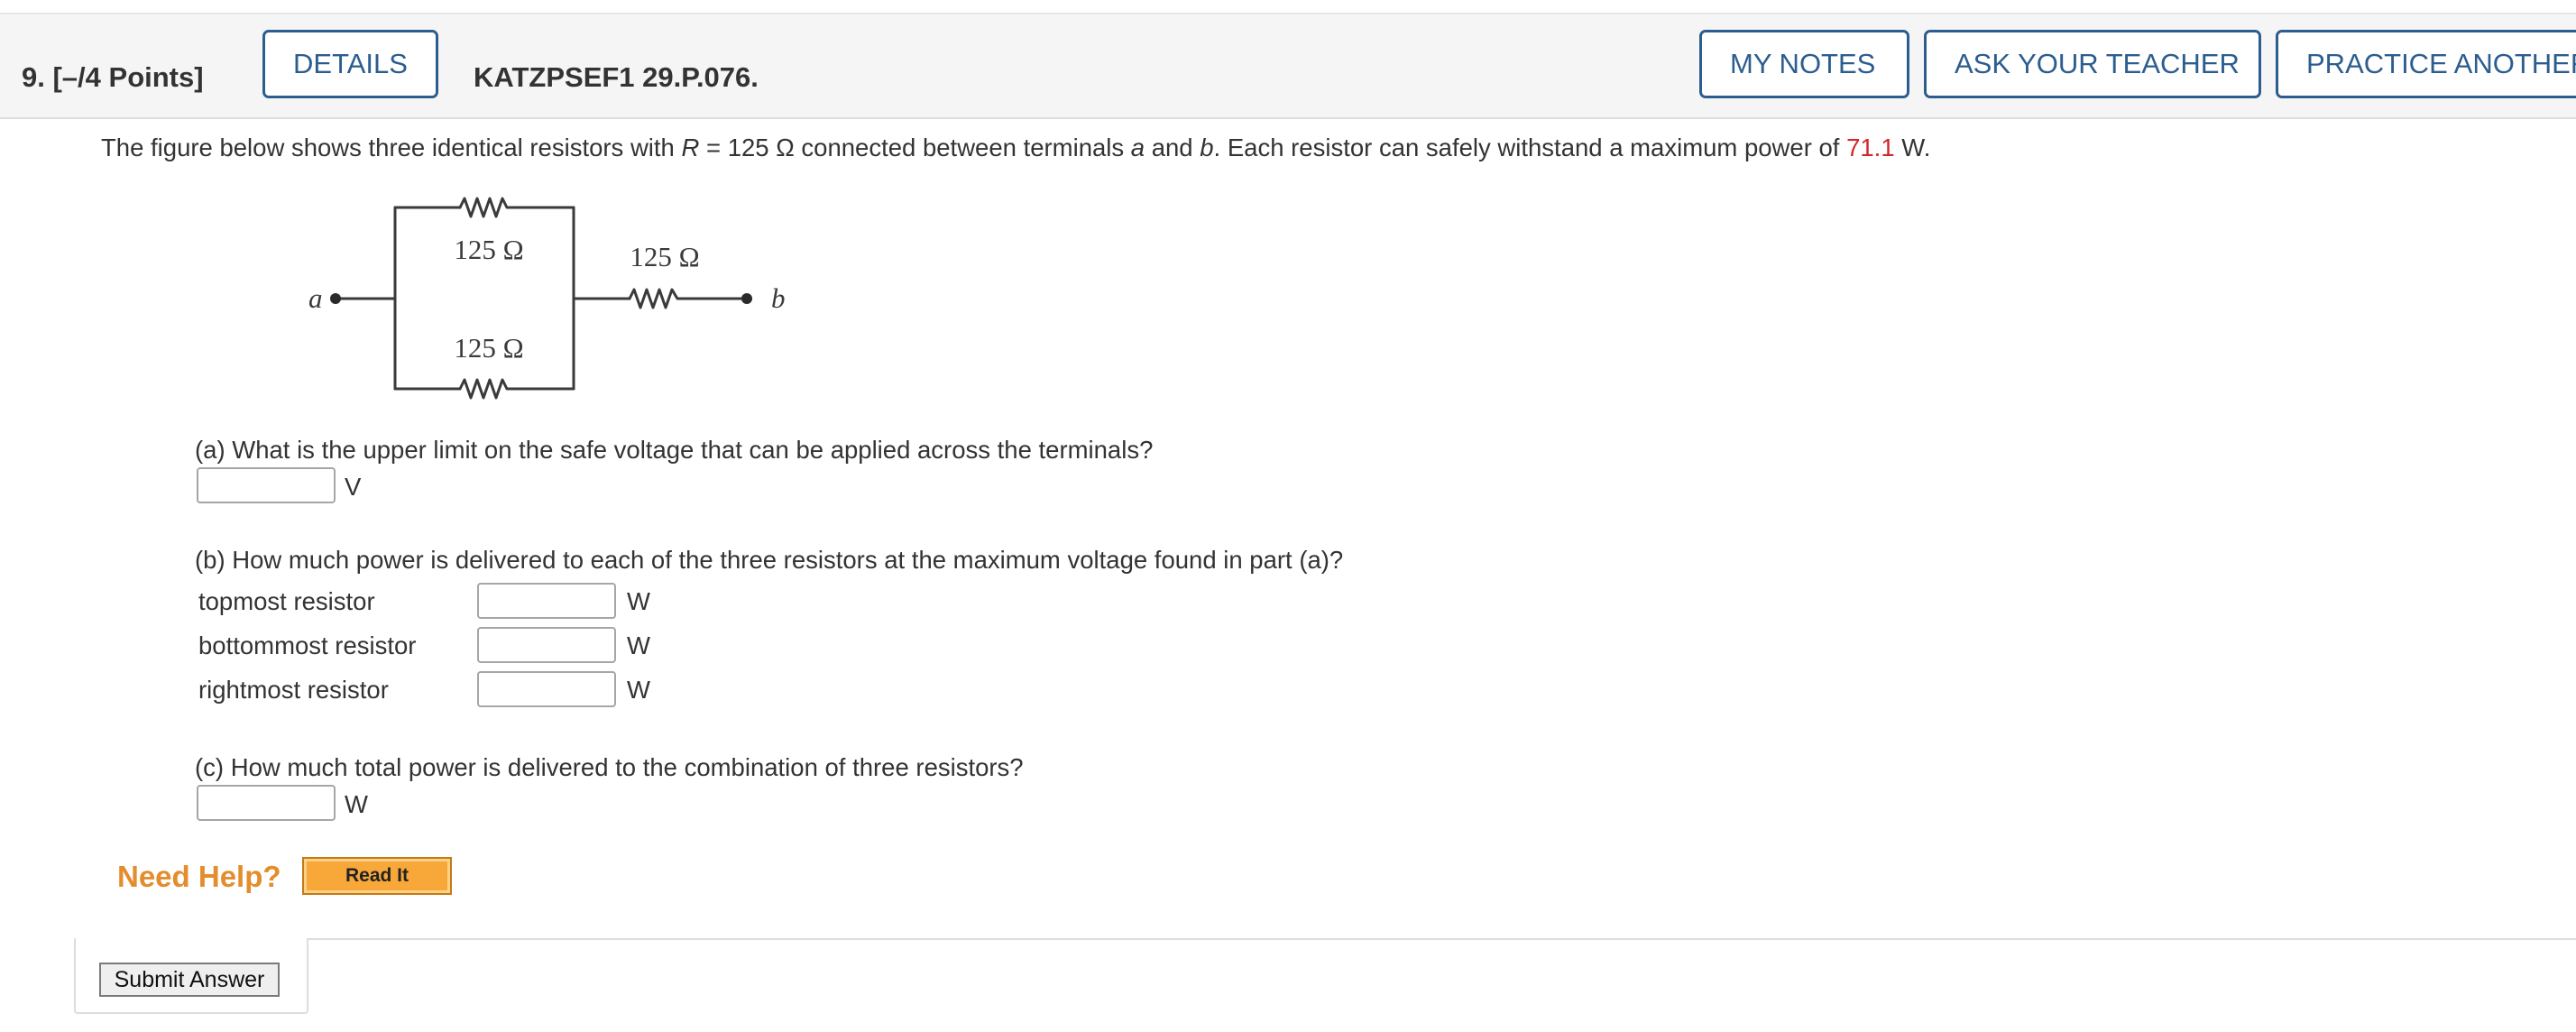 The height and width of the screenshot is (1032, 2576). Describe the element at coordinates (546, 689) in the screenshot. I see `rightmost-resistor-input` at that location.